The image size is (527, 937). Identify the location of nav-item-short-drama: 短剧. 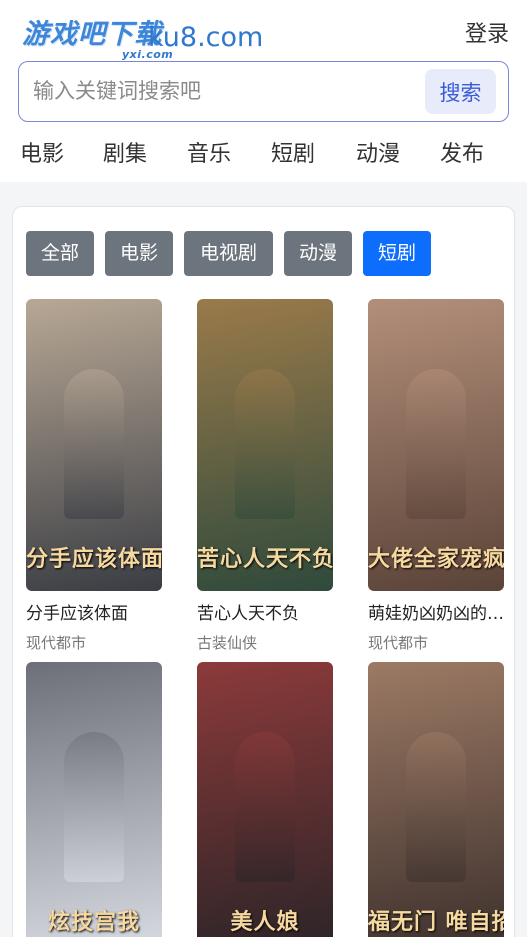
(293, 152).